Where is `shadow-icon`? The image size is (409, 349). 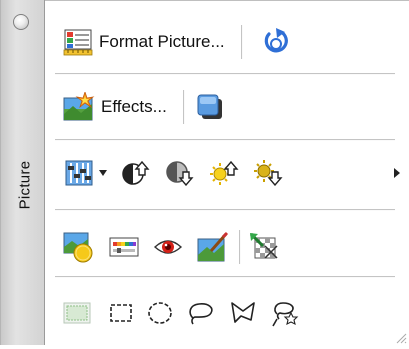
shadow-icon is located at coordinates (210, 107).